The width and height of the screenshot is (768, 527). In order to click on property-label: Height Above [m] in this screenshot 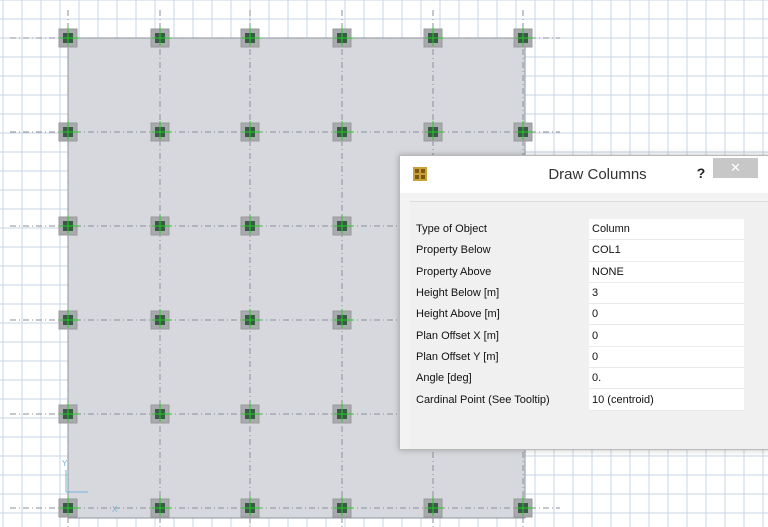, I will do `click(502, 314)`.